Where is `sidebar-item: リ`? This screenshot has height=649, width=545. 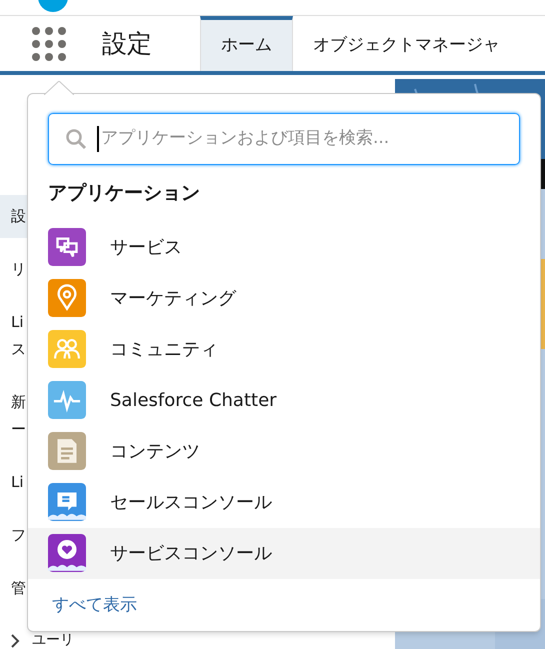
sidebar-item: リ is located at coordinates (13, 269).